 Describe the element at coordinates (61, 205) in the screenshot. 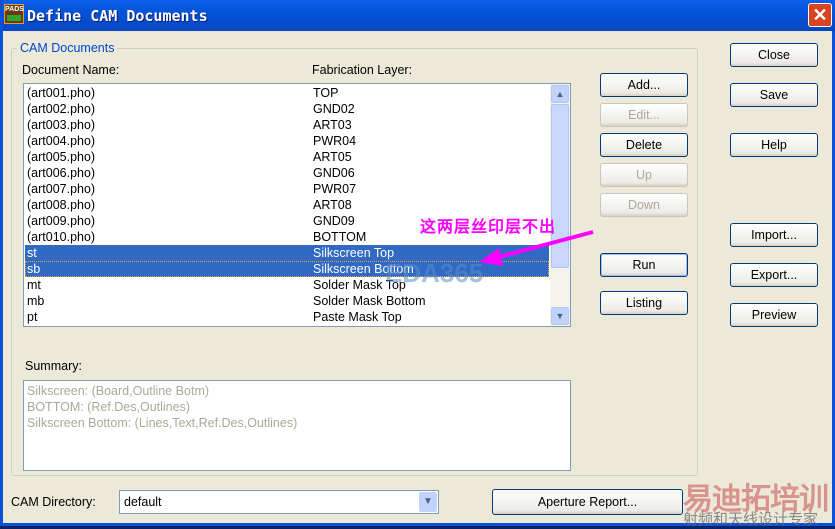

I see `document-name: (art008.pho)` at that location.